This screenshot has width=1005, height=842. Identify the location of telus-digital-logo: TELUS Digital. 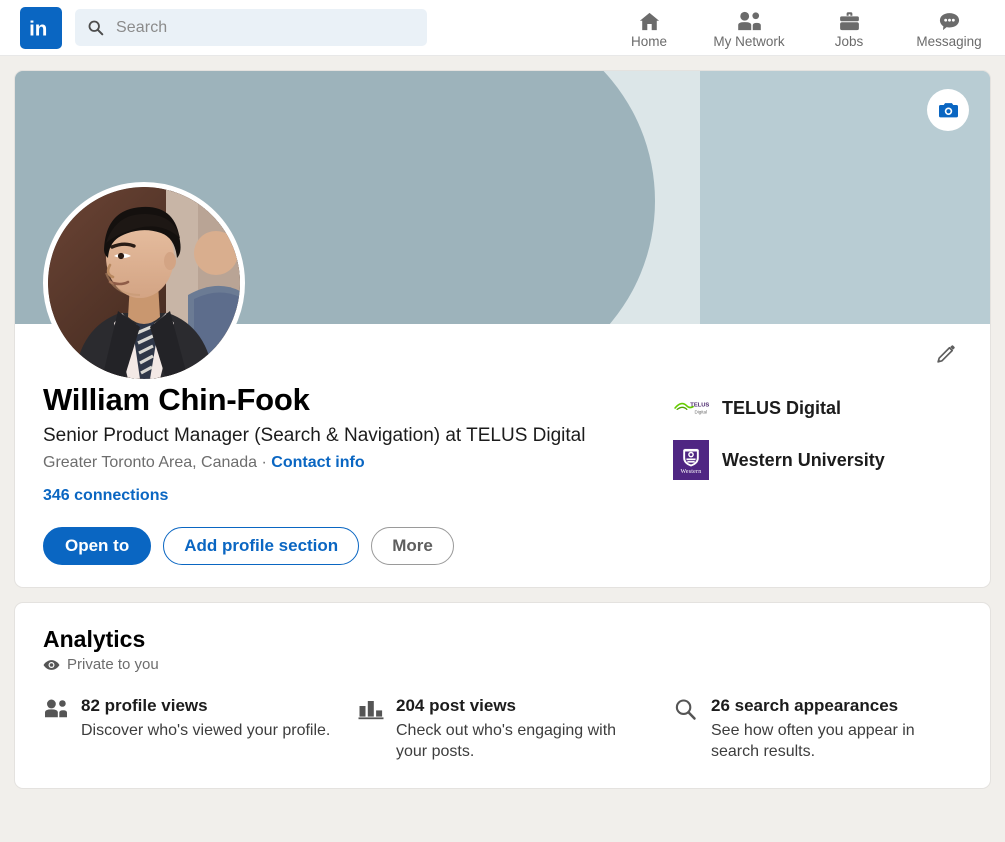
(691, 408).